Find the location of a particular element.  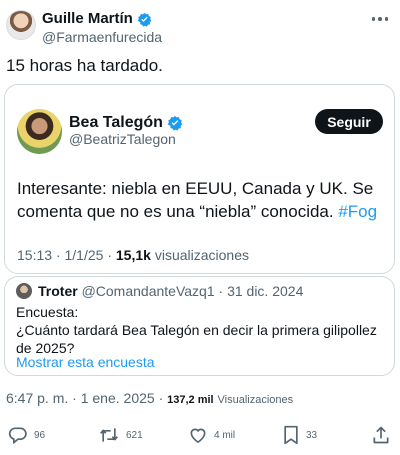

more-options-icon is located at coordinates (380, 19).